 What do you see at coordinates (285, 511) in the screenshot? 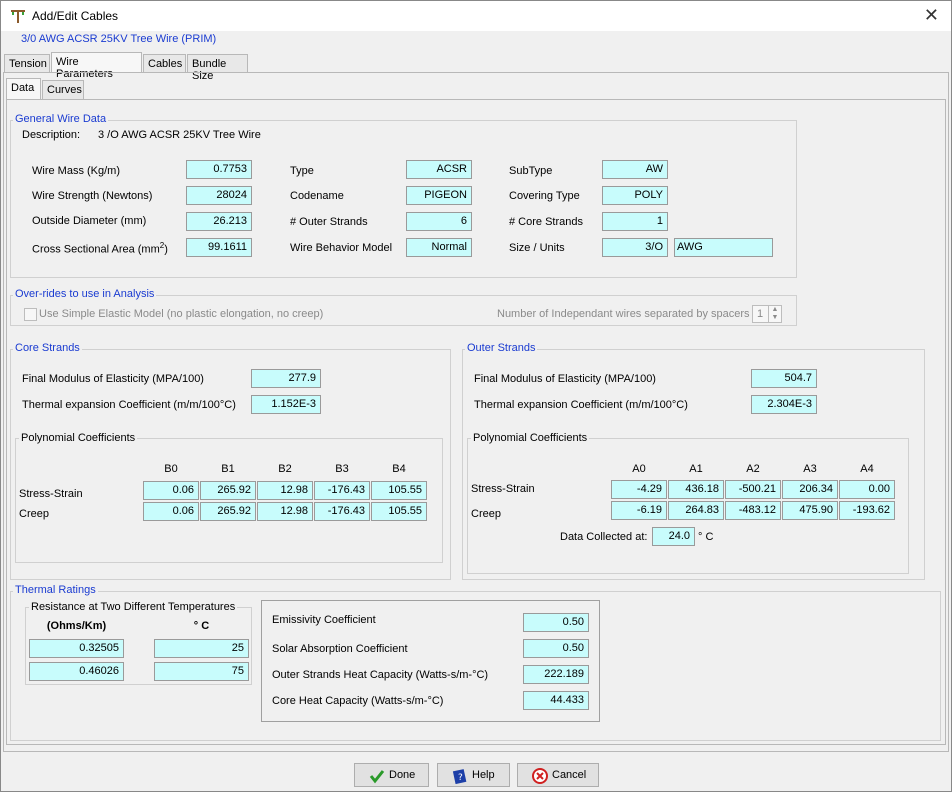
I see `core-creep-b2: 12.98` at bounding box center [285, 511].